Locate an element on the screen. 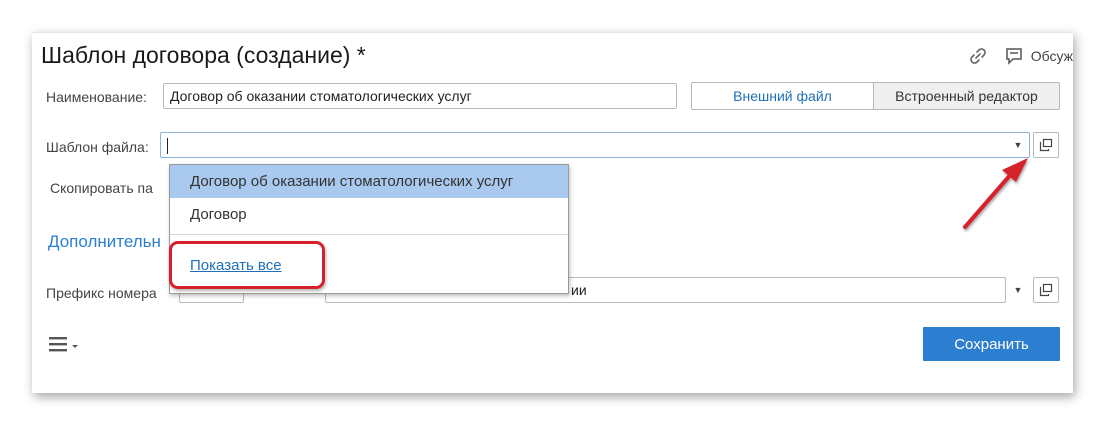 The width and height of the screenshot is (1105, 426). text-caret is located at coordinates (167, 146).